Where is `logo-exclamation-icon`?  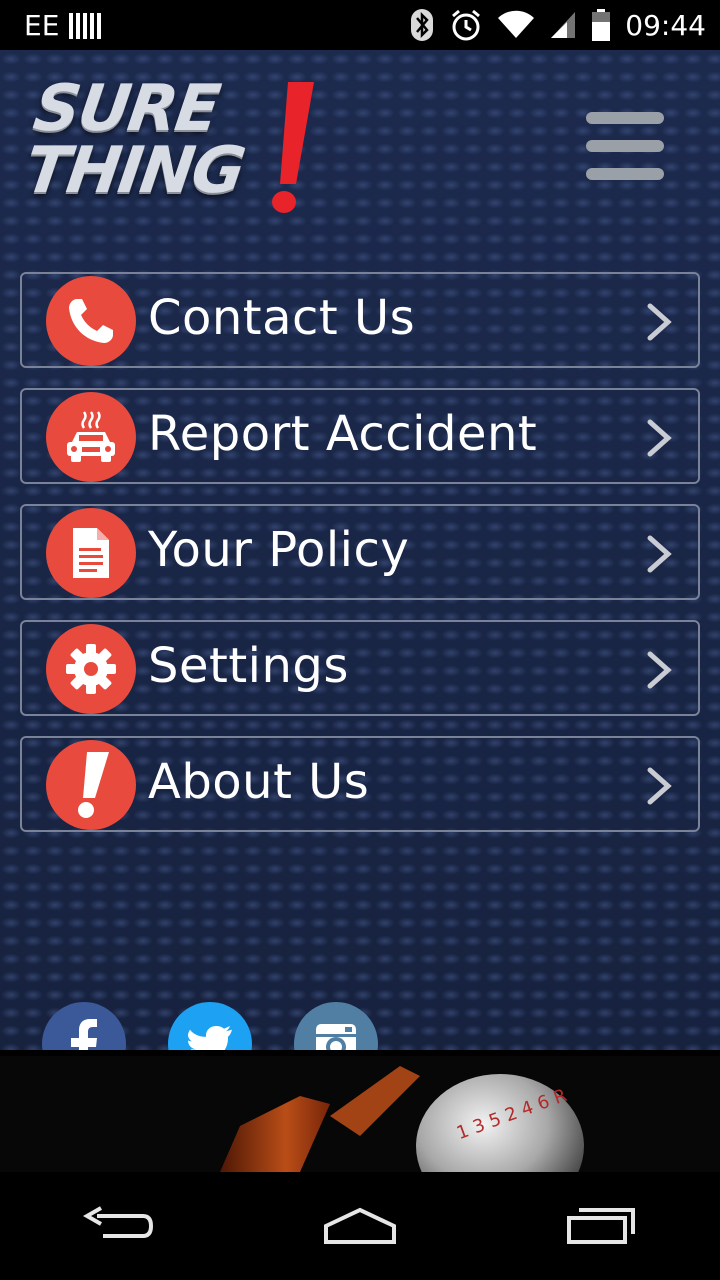
logo-exclamation-icon is located at coordinates (293, 147).